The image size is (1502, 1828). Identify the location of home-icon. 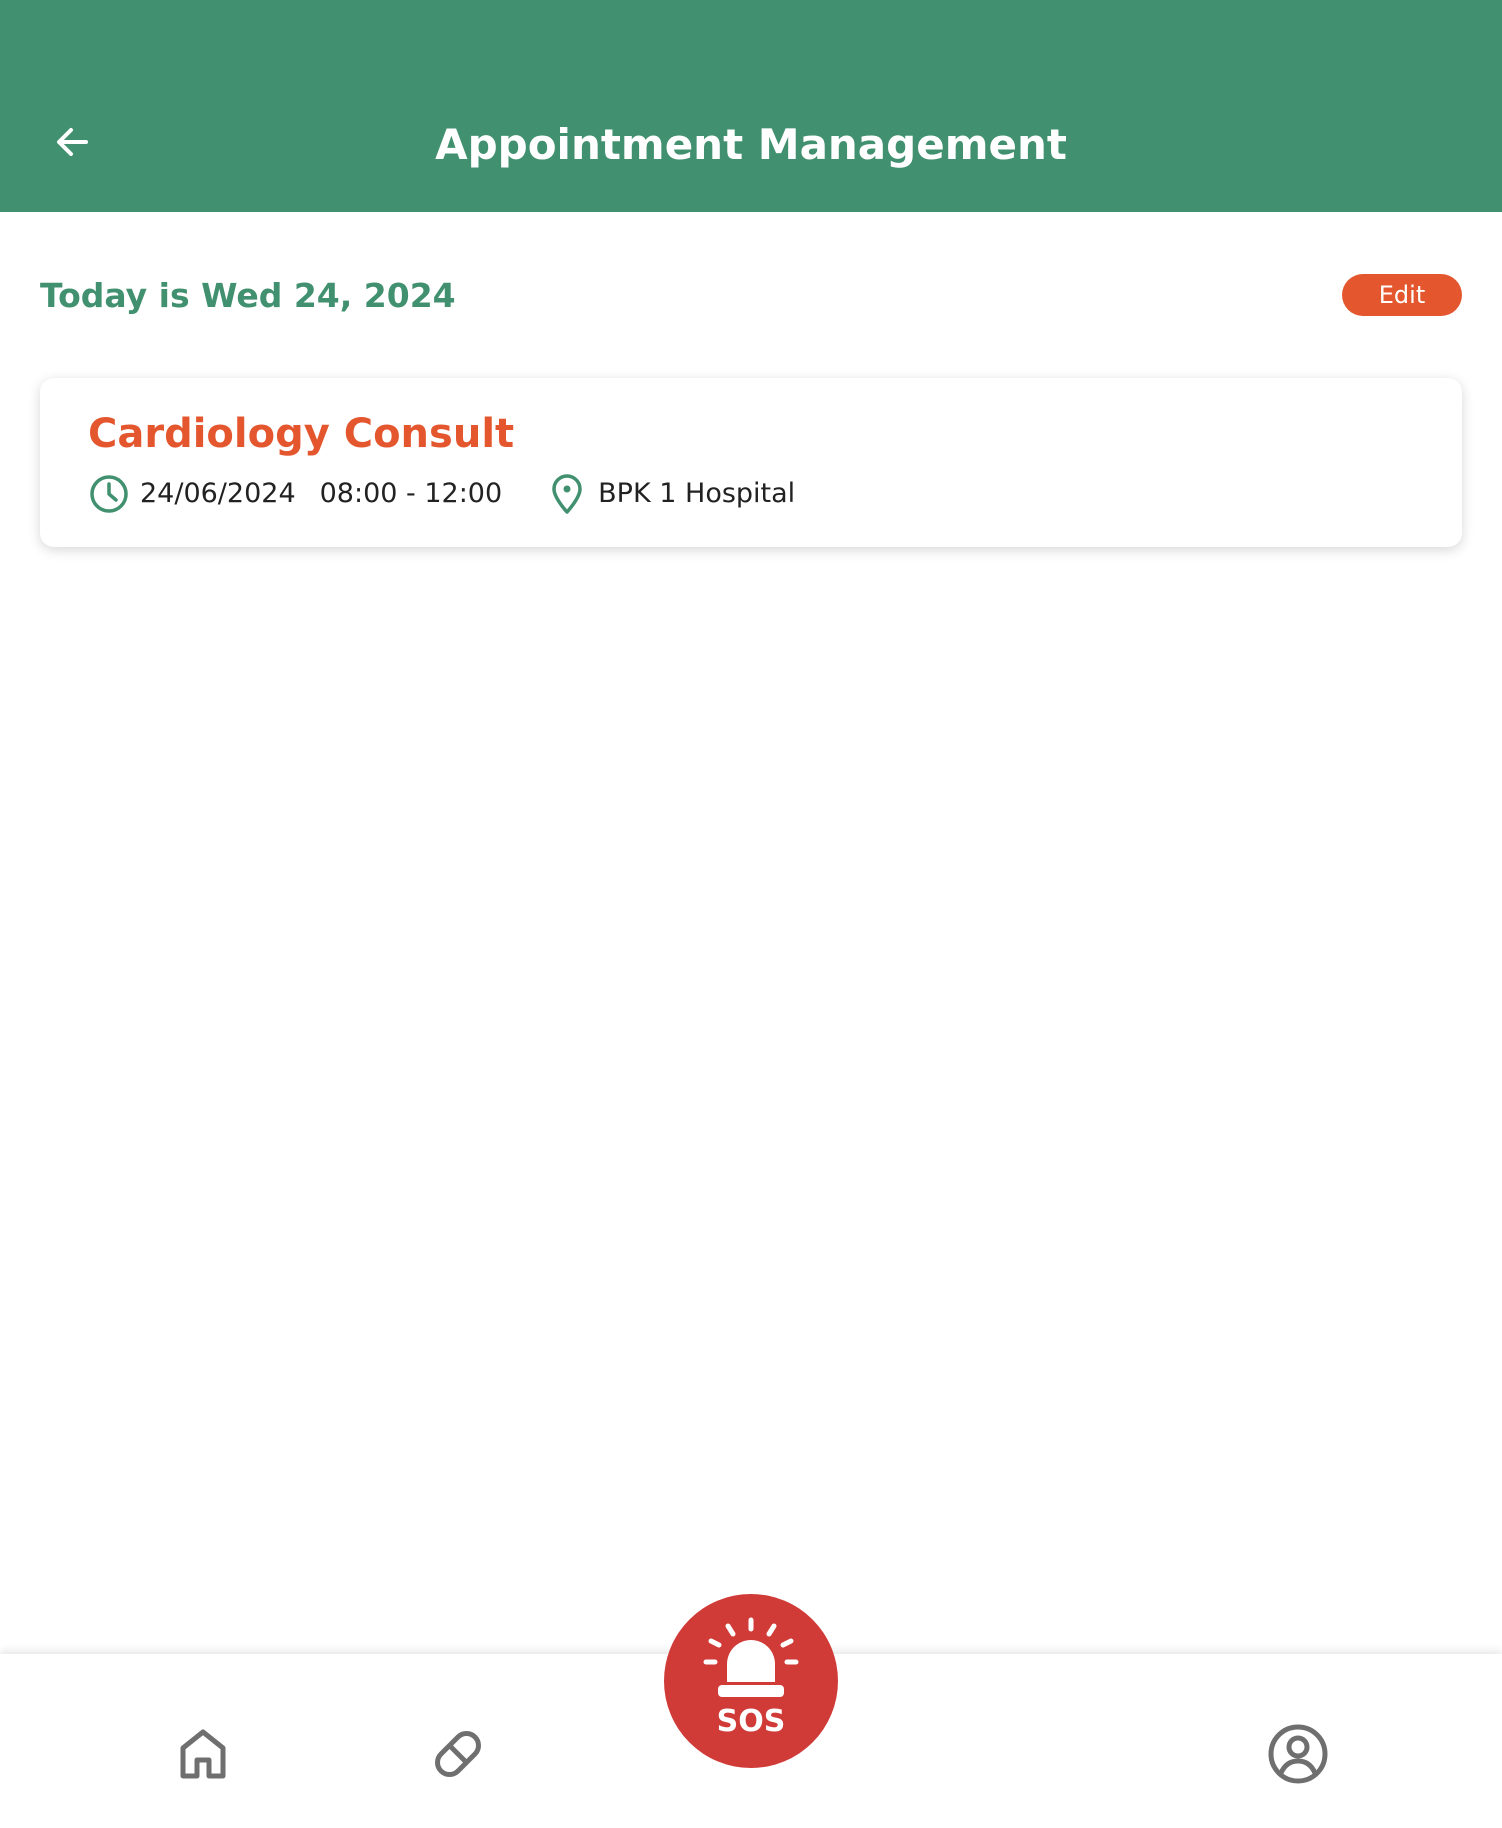
(203, 1754).